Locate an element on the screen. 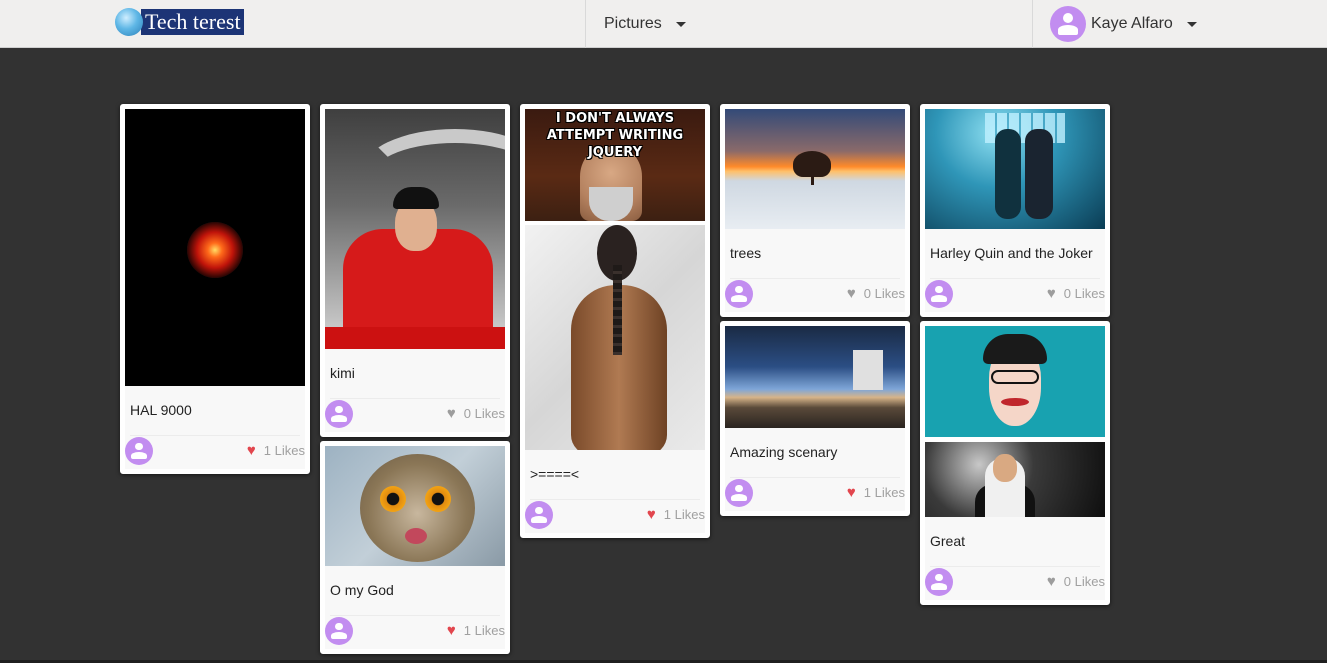  pin-caption: Amazing scenary is located at coordinates (784, 452).